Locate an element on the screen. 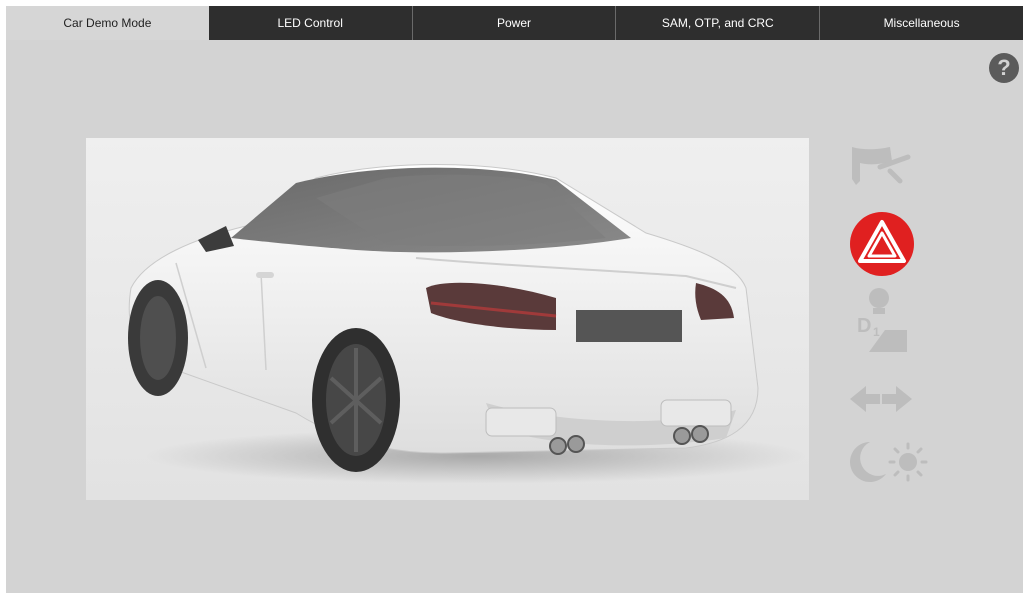 The width and height of the screenshot is (1023, 593). turn-signal-arrows-icon is located at coordinates (881, 399).